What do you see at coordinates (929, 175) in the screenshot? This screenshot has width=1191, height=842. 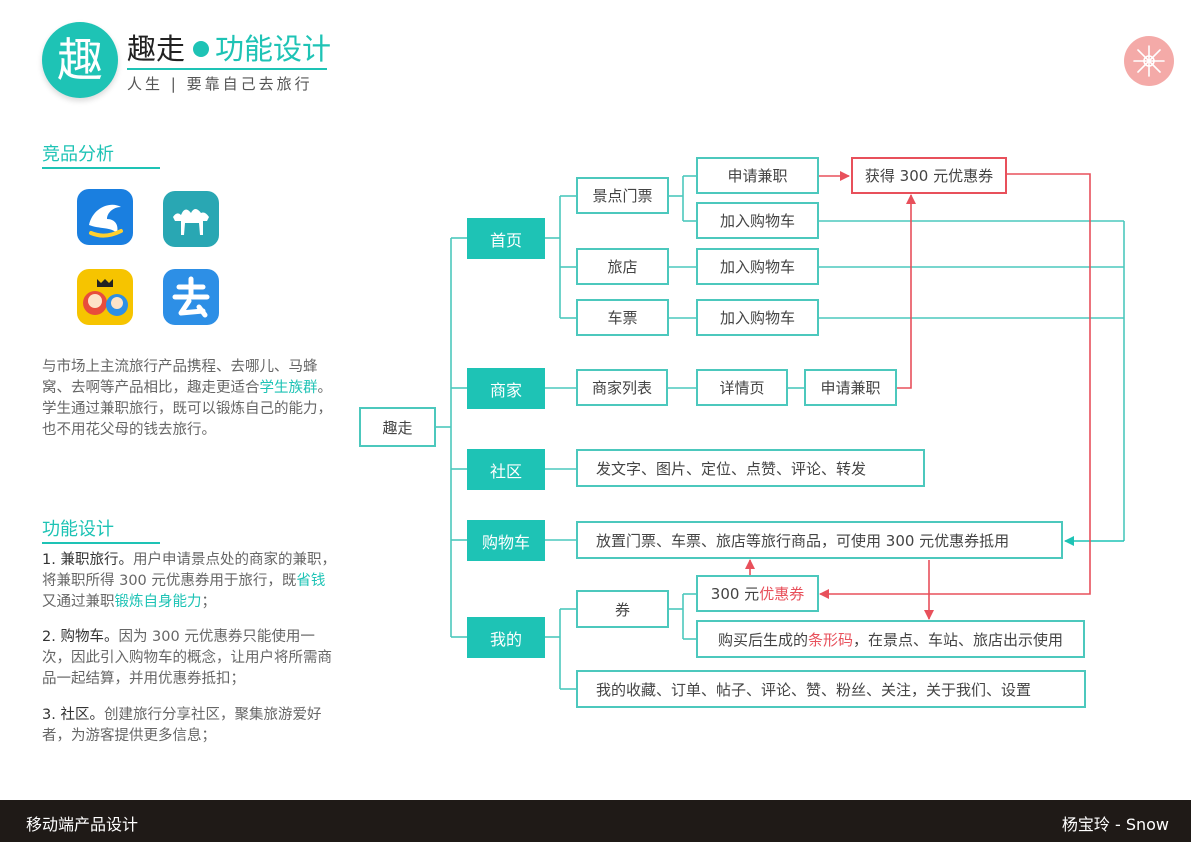 I see `node-get-coupon: 获得 300 元优惠券` at bounding box center [929, 175].